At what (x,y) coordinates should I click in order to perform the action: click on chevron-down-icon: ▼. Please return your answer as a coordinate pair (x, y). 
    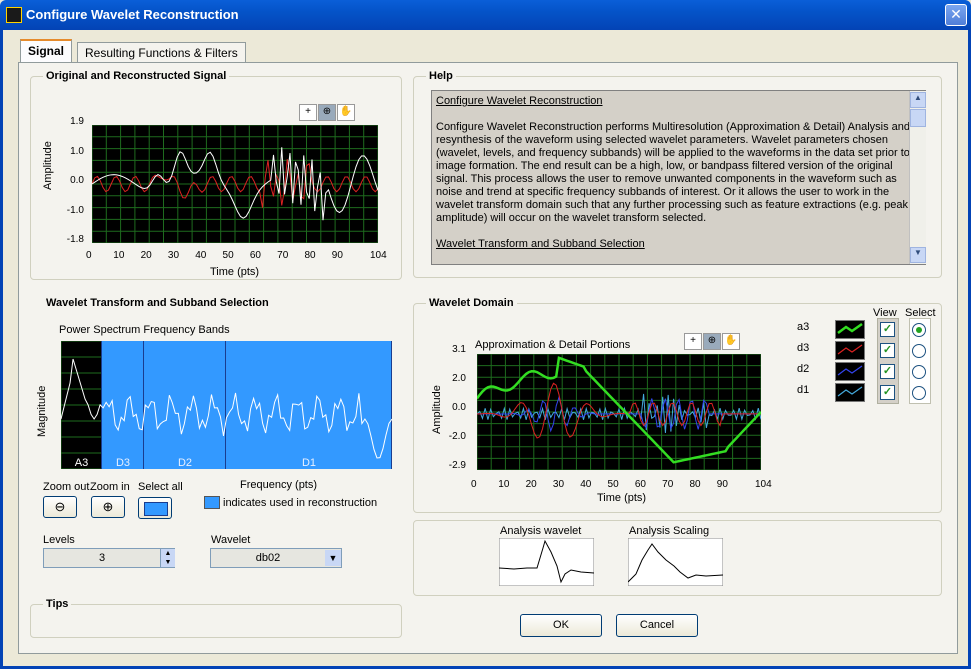
    Looking at the image, I should click on (333, 558).